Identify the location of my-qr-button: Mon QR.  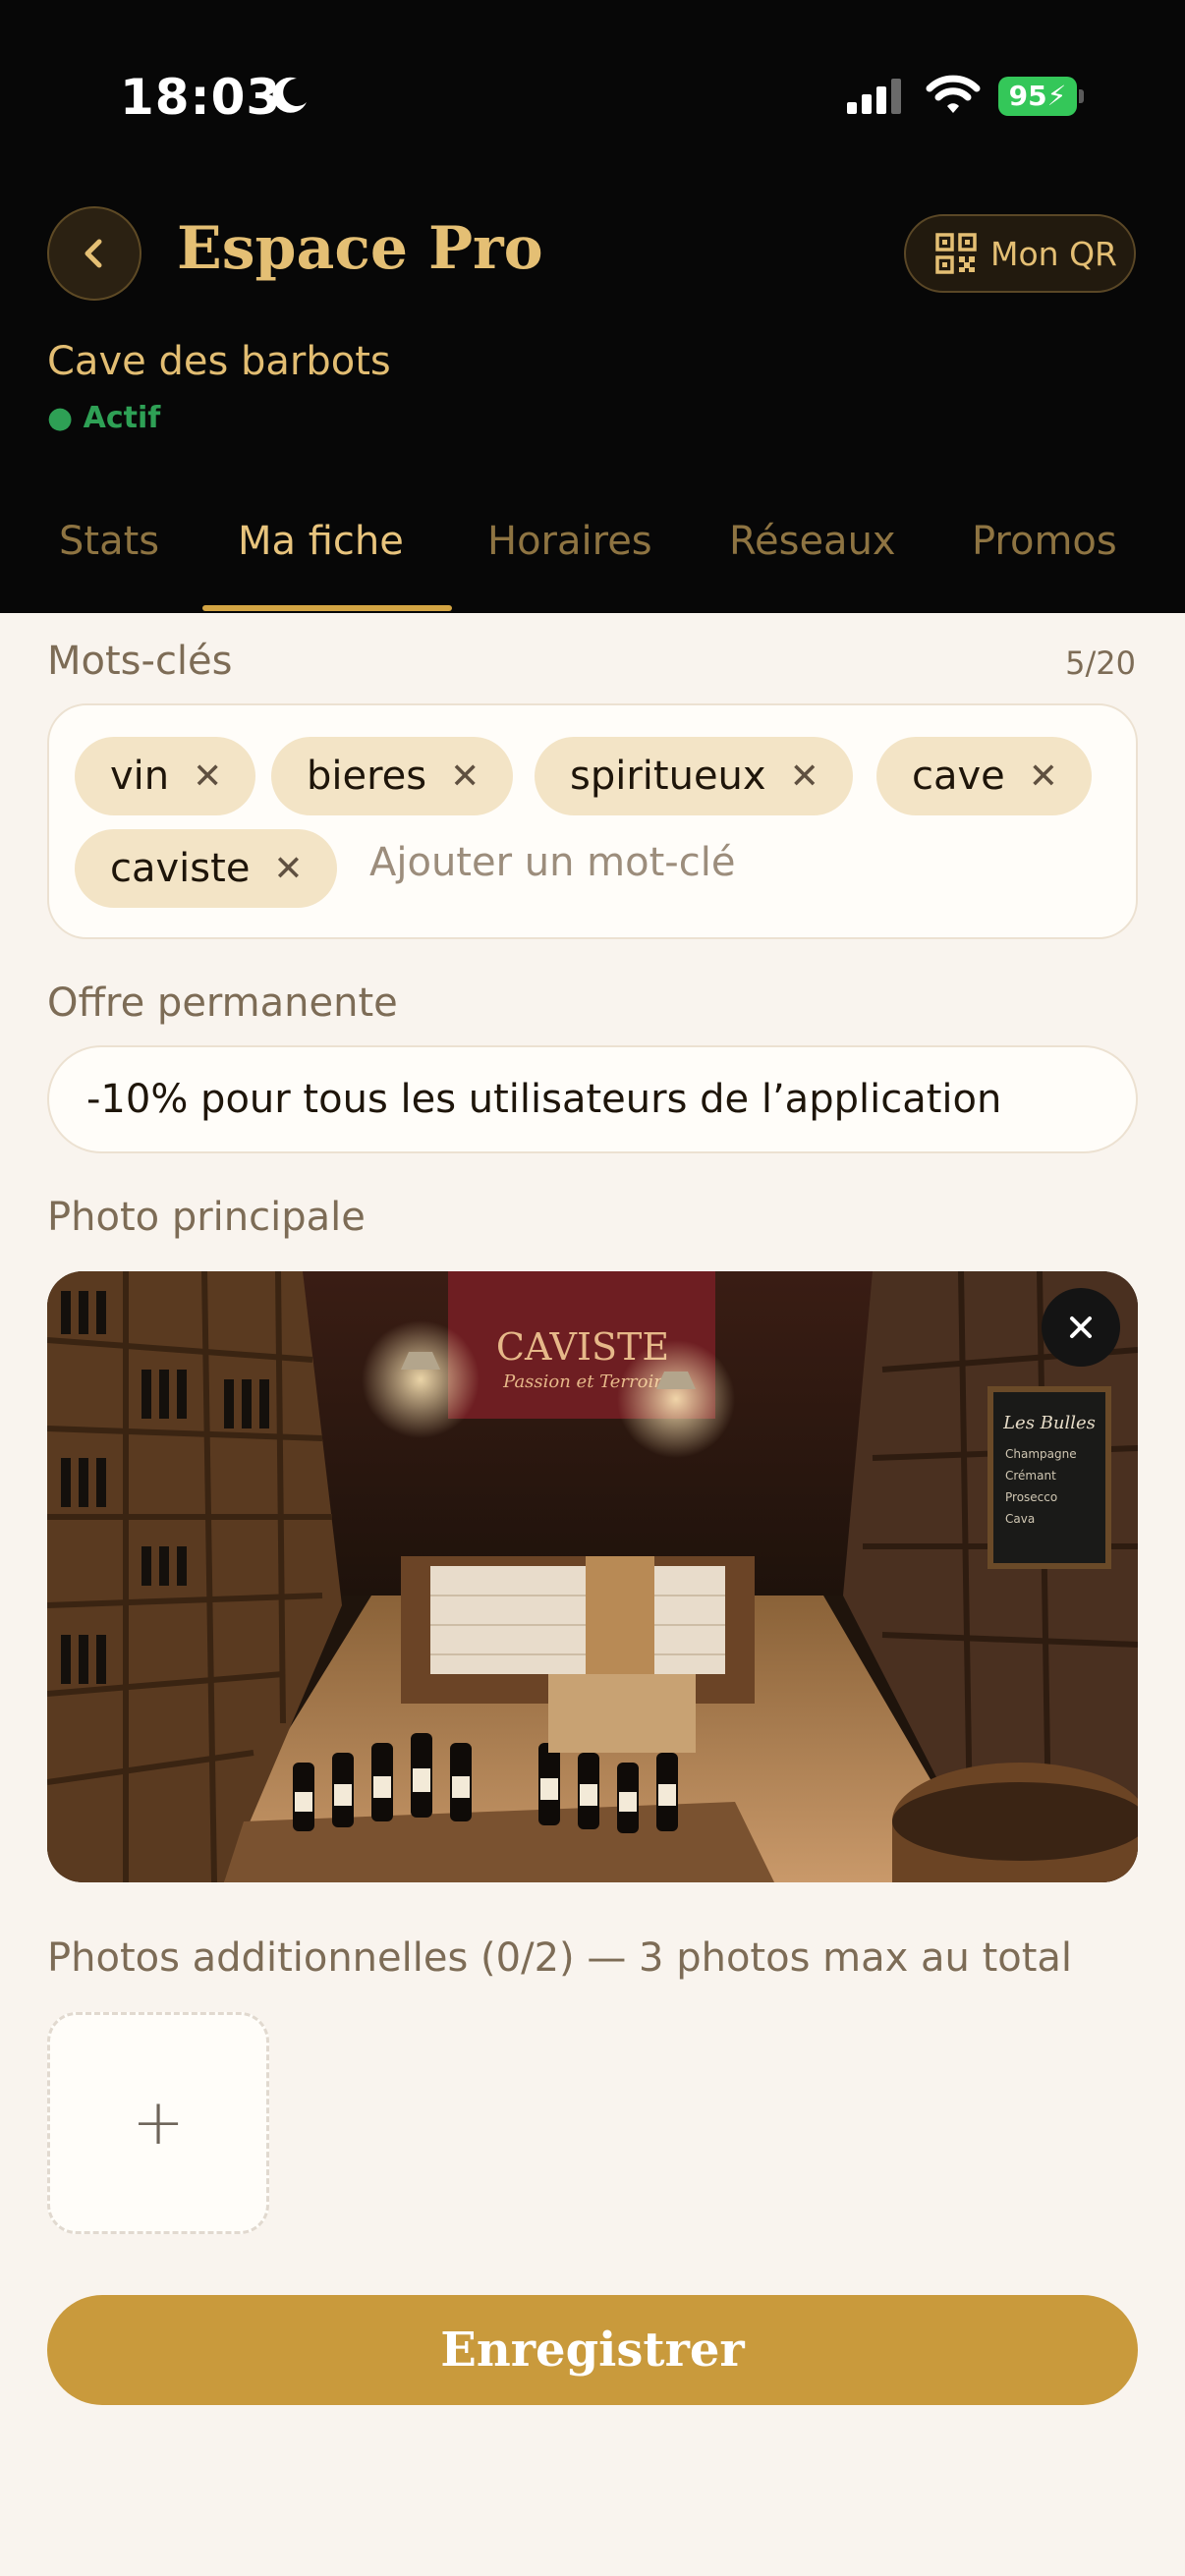
(1020, 253).